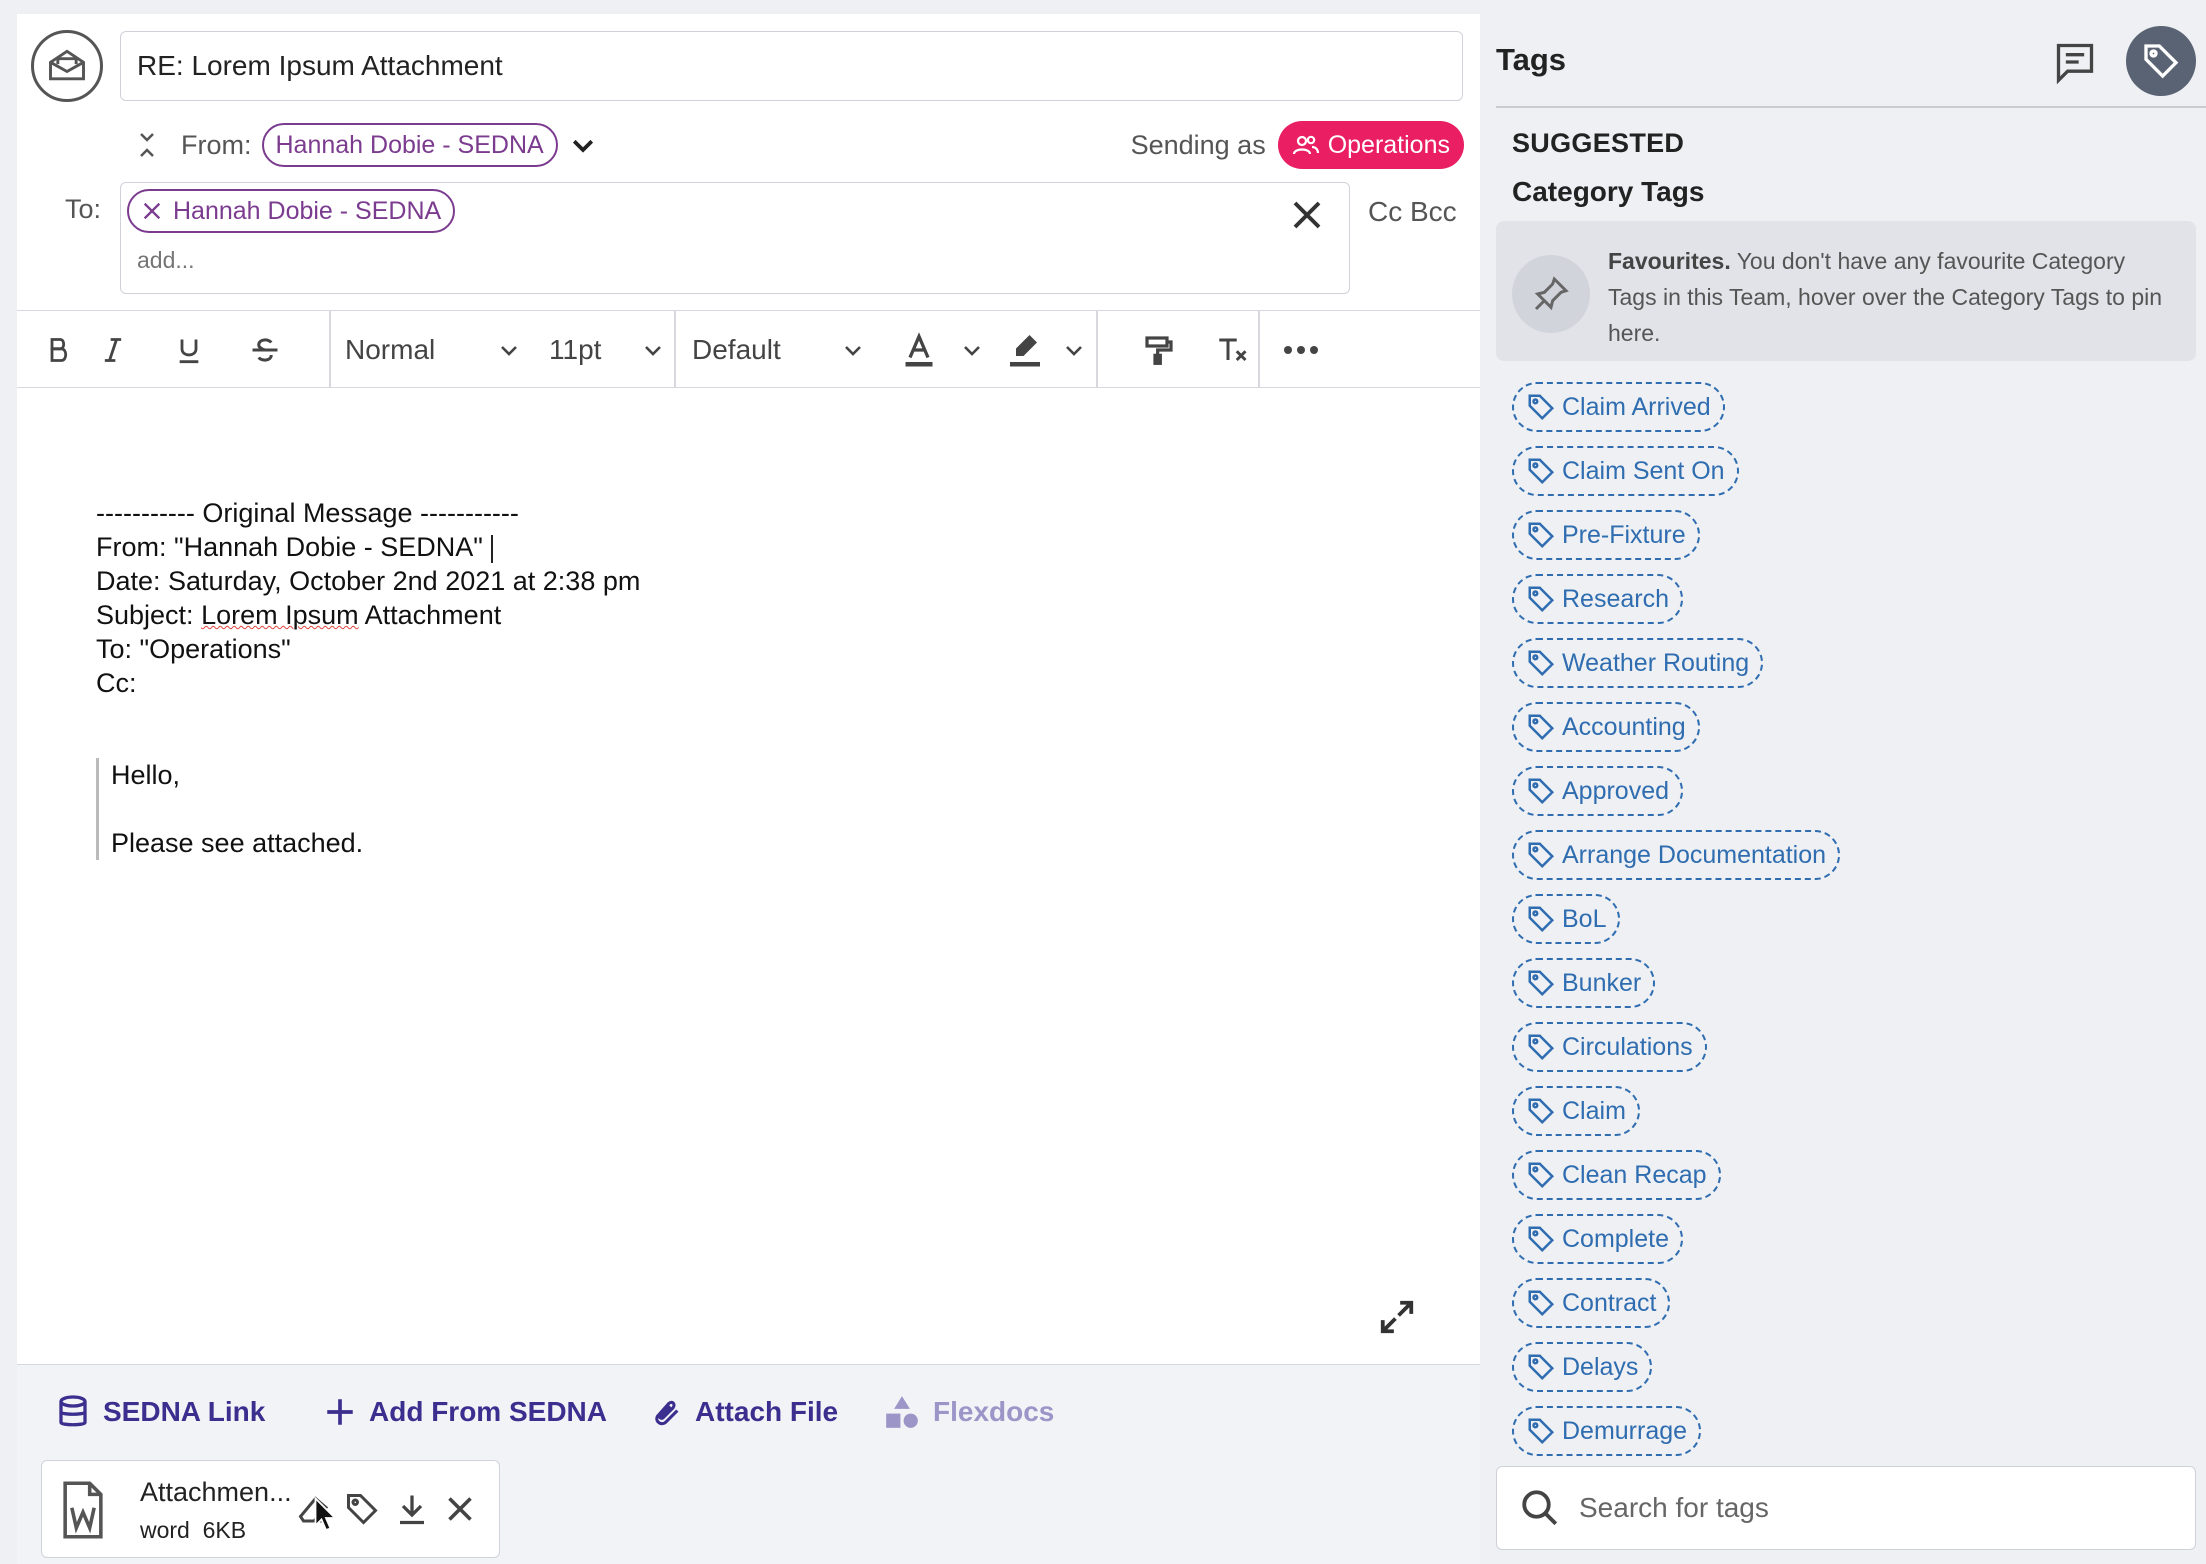 The height and width of the screenshot is (1564, 2206). I want to click on tag-search, so click(1846, 1508).